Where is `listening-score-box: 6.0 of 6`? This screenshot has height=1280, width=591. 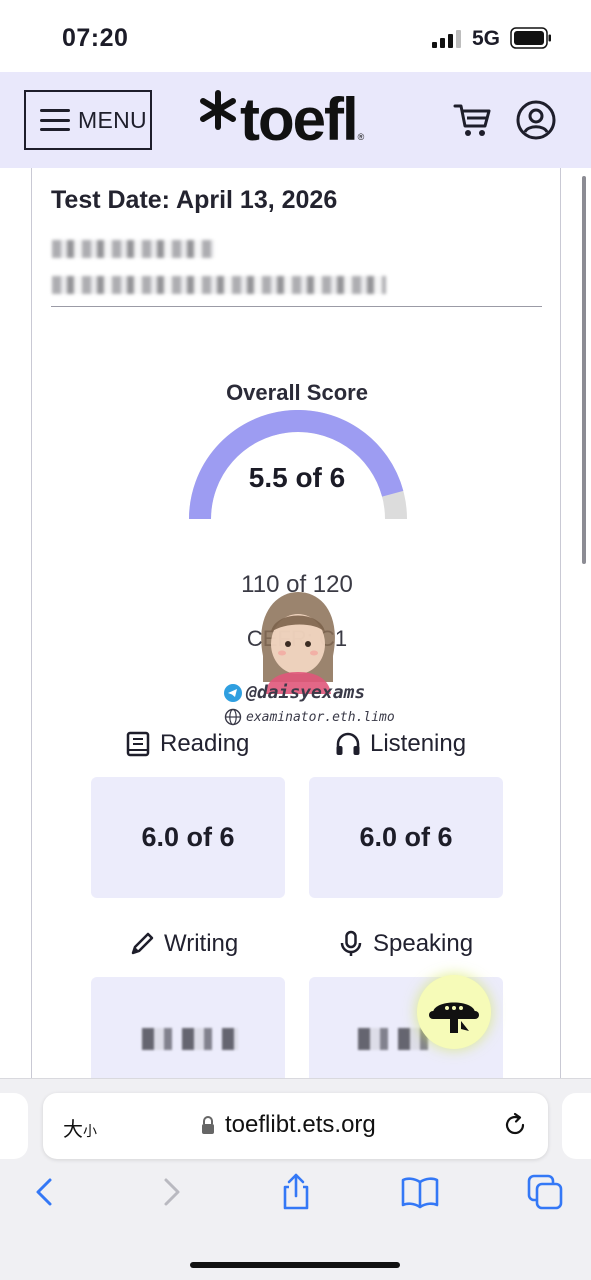
listening-score-box: 6.0 of 6 is located at coordinates (406, 837).